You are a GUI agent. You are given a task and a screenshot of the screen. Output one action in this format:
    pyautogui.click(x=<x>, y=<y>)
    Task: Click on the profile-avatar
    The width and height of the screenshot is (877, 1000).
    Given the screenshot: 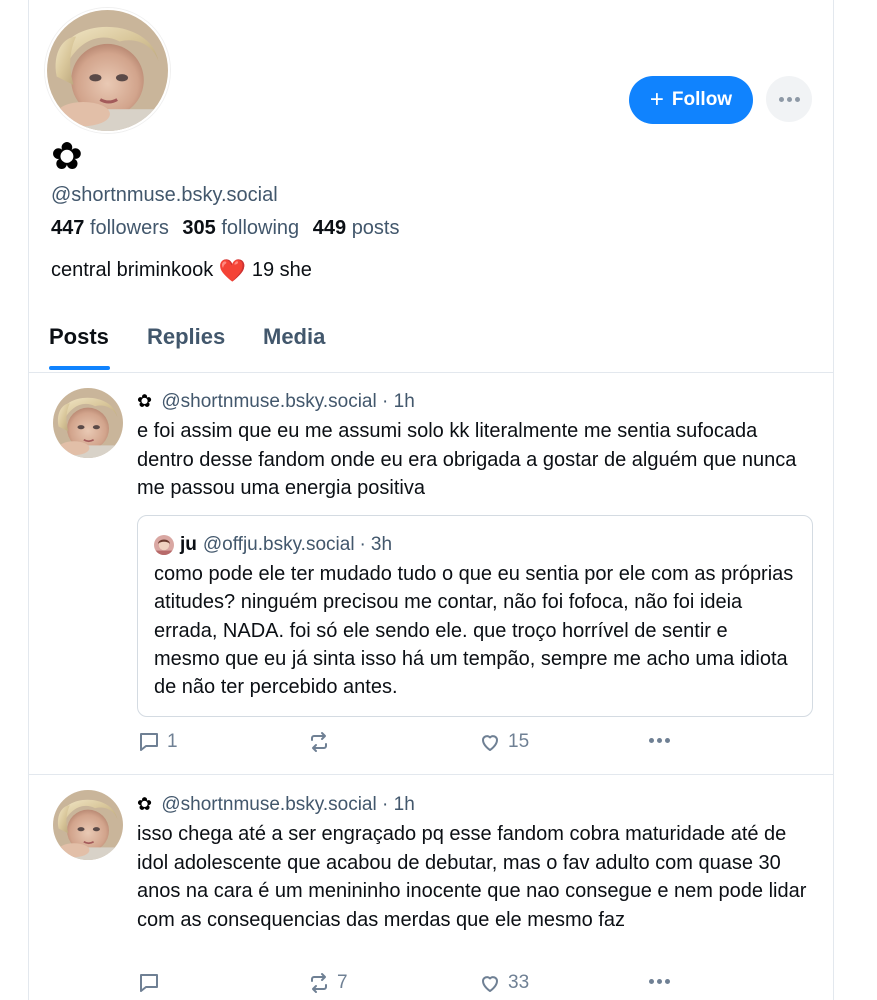 What is the action you would take?
    pyautogui.click(x=107, y=70)
    